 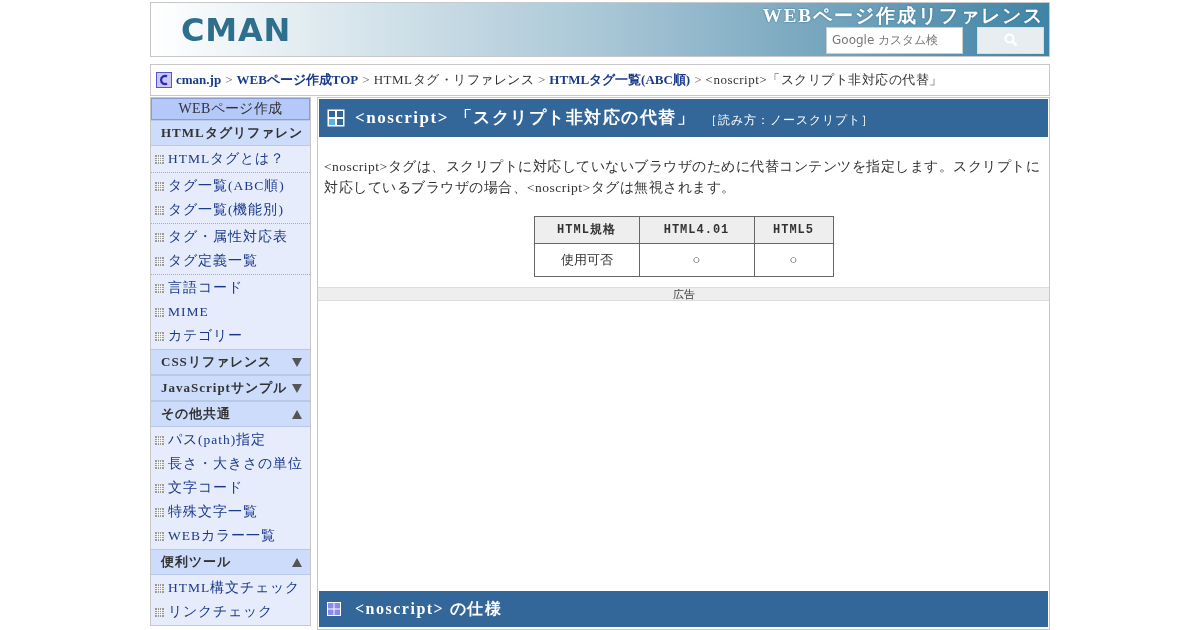 What do you see at coordinates (230, 159) in the screenshot?
I see `sidebar-link: HTMLタグとは？` at bounding box center [230, 159].